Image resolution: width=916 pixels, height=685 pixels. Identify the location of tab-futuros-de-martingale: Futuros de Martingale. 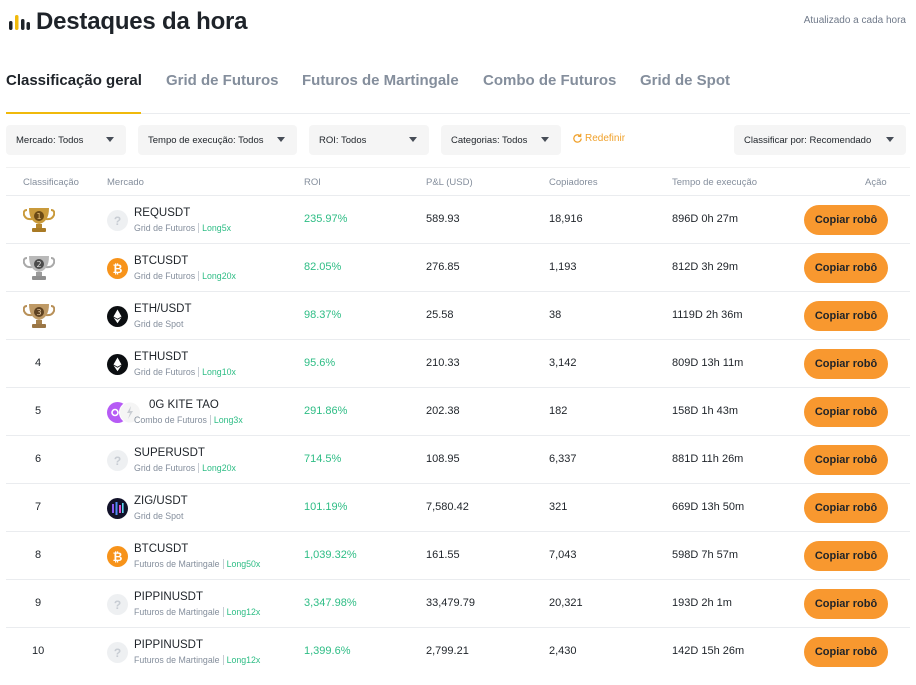
(380, 80).